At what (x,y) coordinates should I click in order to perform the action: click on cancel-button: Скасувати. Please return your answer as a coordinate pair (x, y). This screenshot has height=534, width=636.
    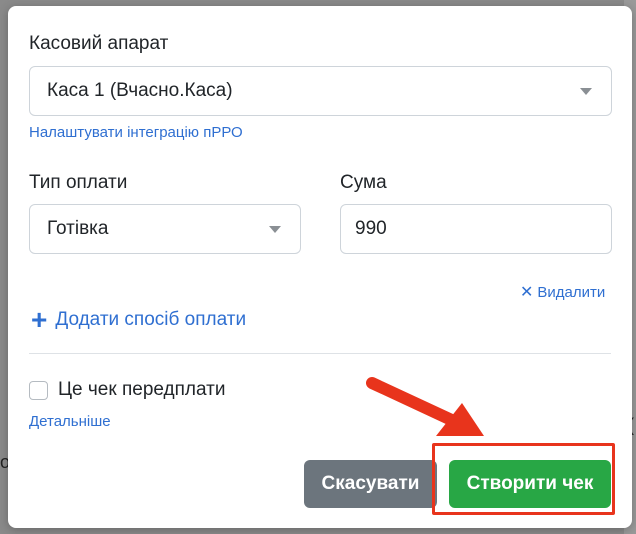
    Looking at the image, I should click on (370, 484).